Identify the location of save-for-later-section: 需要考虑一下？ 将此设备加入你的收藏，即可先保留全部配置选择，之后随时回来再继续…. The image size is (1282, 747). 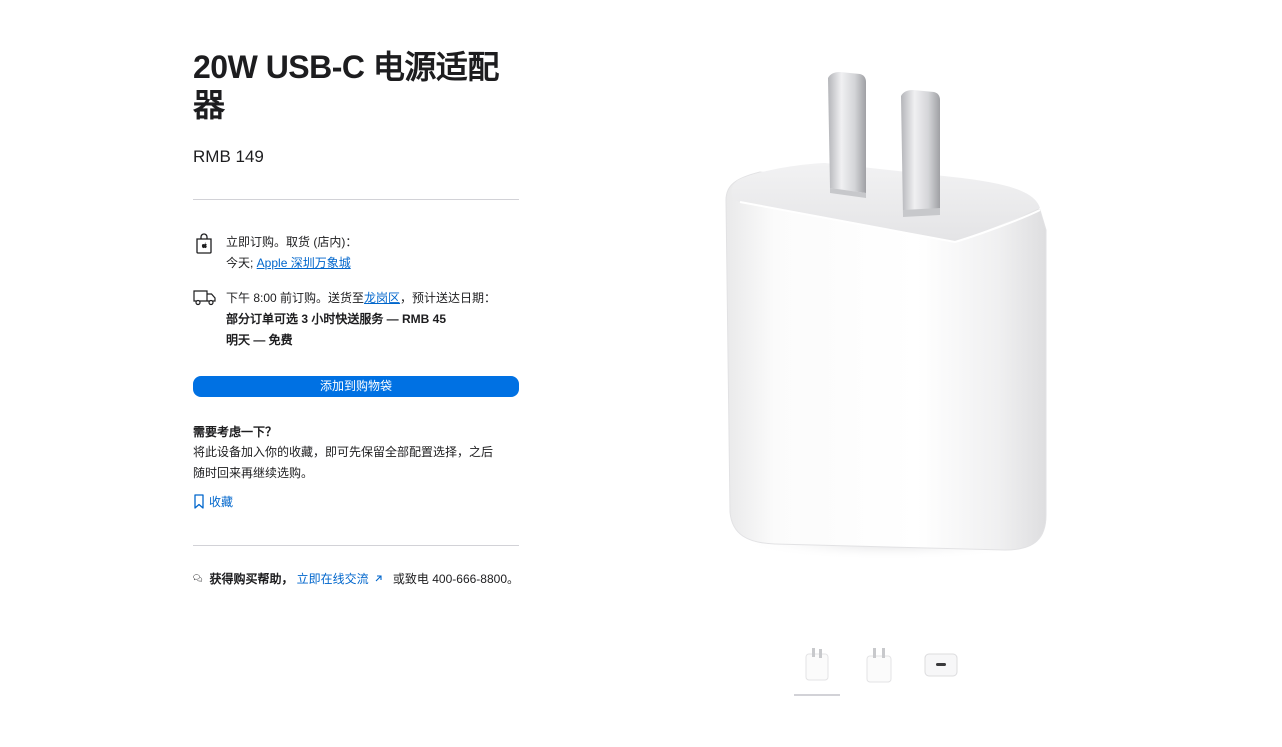
(356, 467).